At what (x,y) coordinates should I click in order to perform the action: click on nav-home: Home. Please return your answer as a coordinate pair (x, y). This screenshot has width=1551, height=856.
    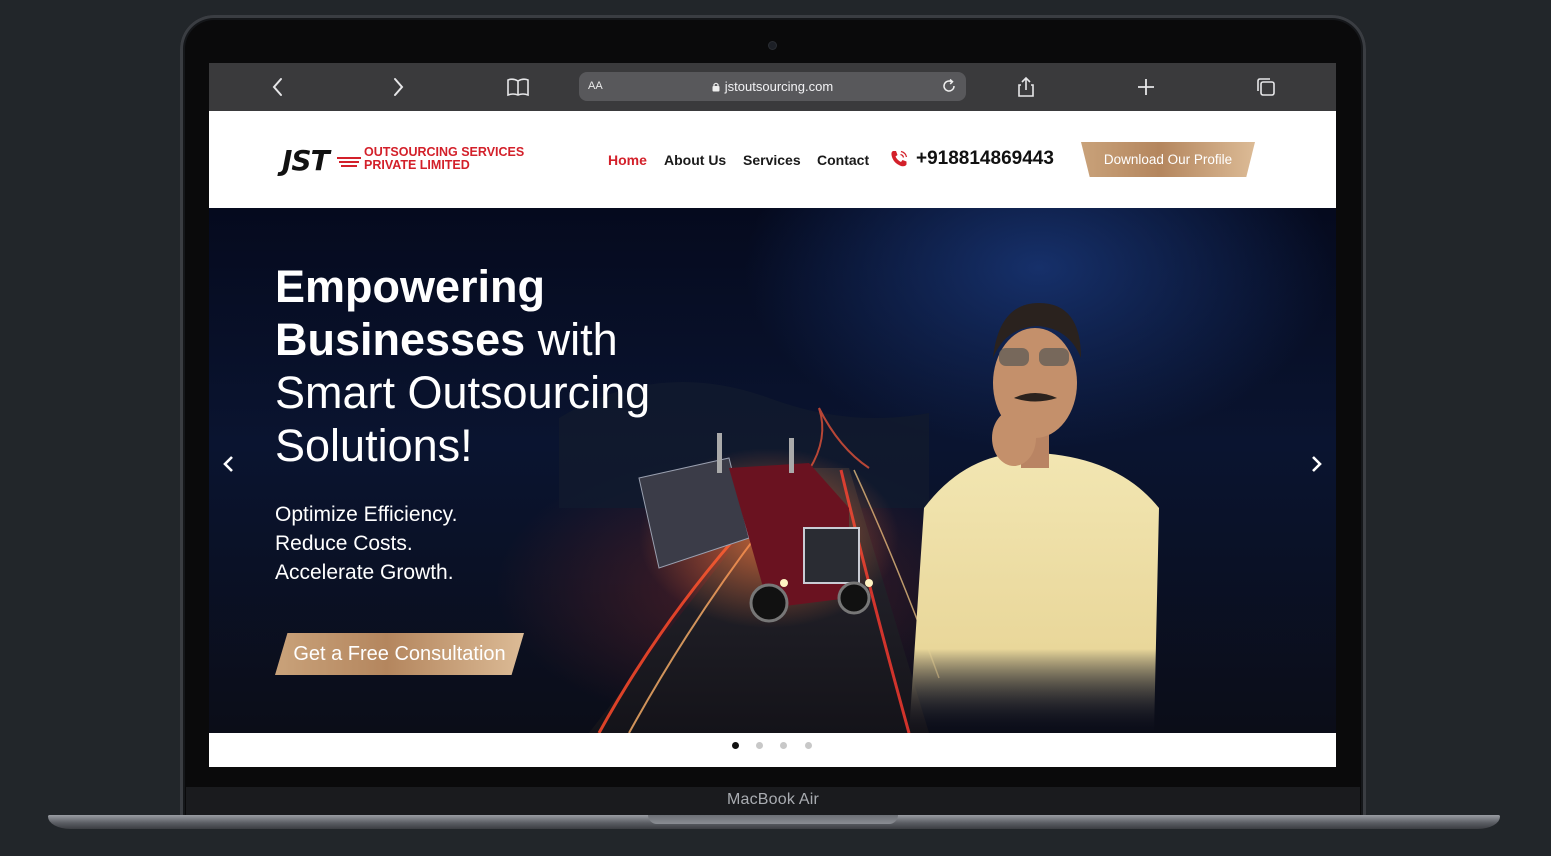
    Looking at the image, I should click on (627, 160).